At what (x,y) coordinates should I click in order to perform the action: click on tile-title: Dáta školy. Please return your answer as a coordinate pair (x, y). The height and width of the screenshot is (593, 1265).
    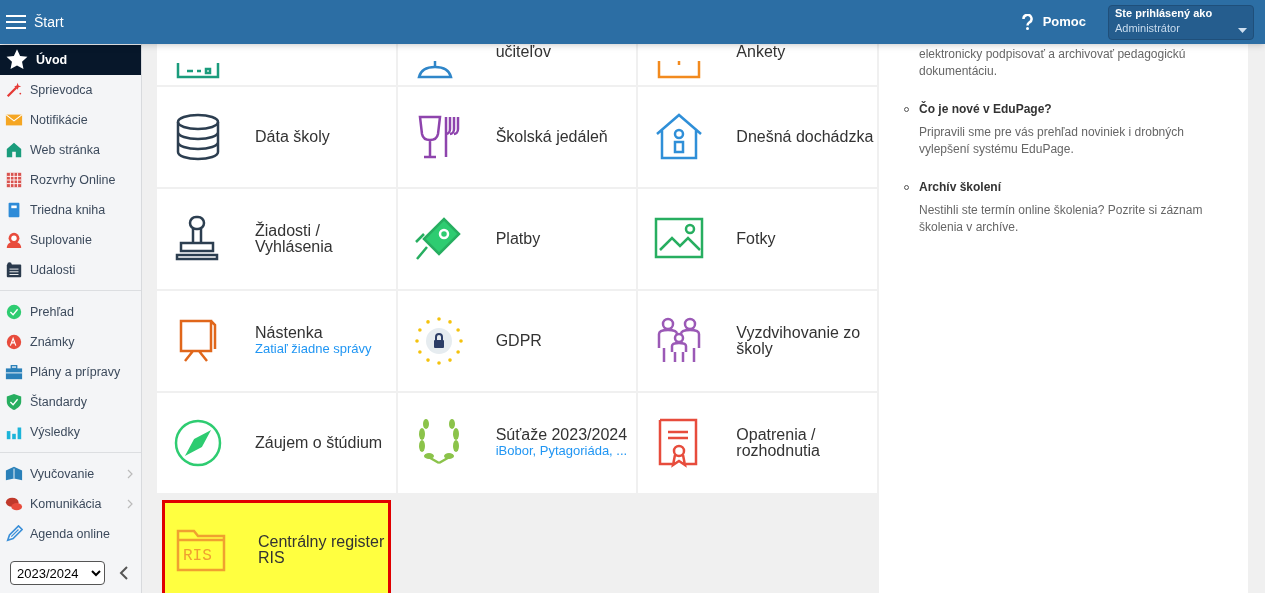
    Looking at the image, I should click on (292, 137).